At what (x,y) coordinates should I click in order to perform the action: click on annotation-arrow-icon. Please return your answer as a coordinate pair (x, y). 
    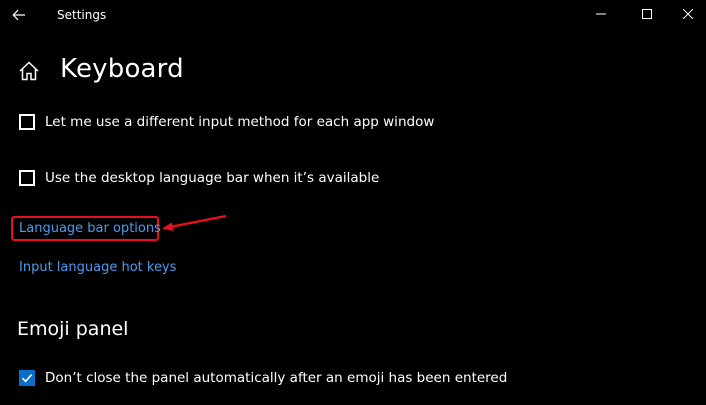
    Looking at the image, I should click on (194, 222).